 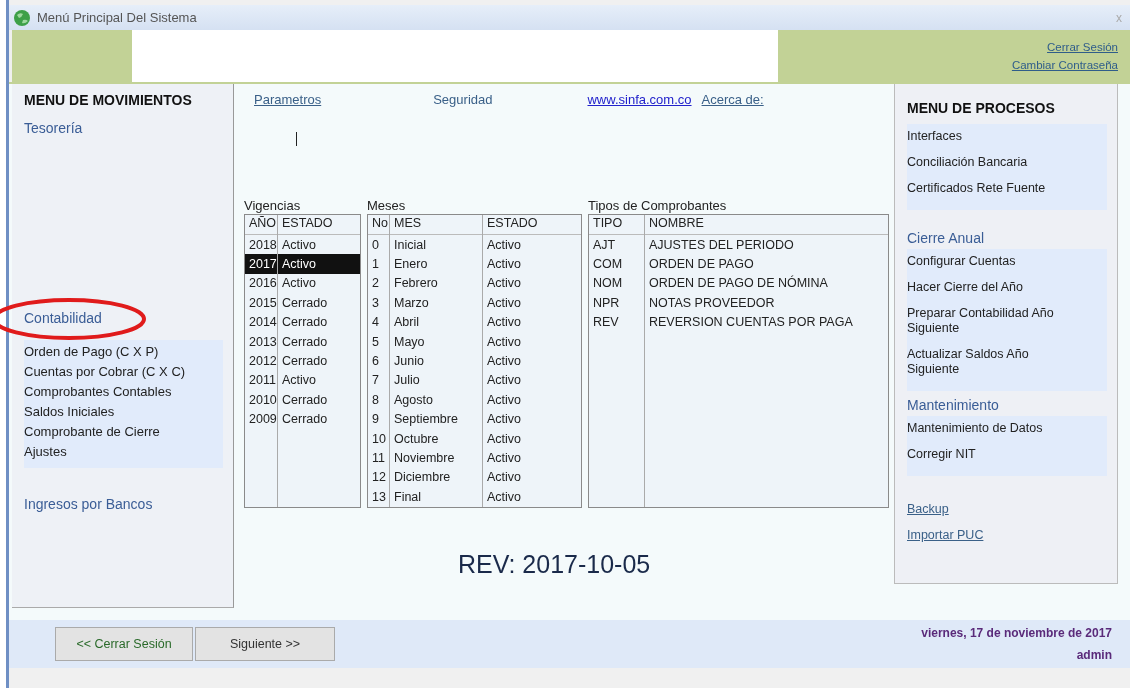 I want to click on table-cell: ORDEN DE PAGO DE NÓMINA, so click(x=766, y=283).